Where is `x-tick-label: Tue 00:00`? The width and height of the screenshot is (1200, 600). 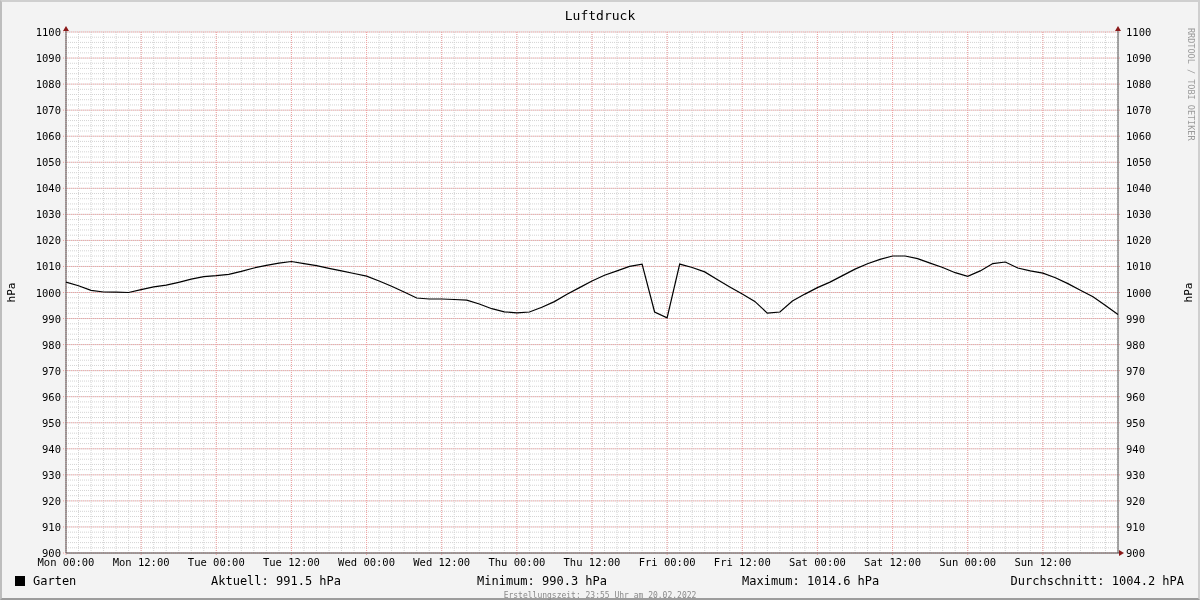 x-tick-label: Tue 00:00 is located at coordinates (216, 562).